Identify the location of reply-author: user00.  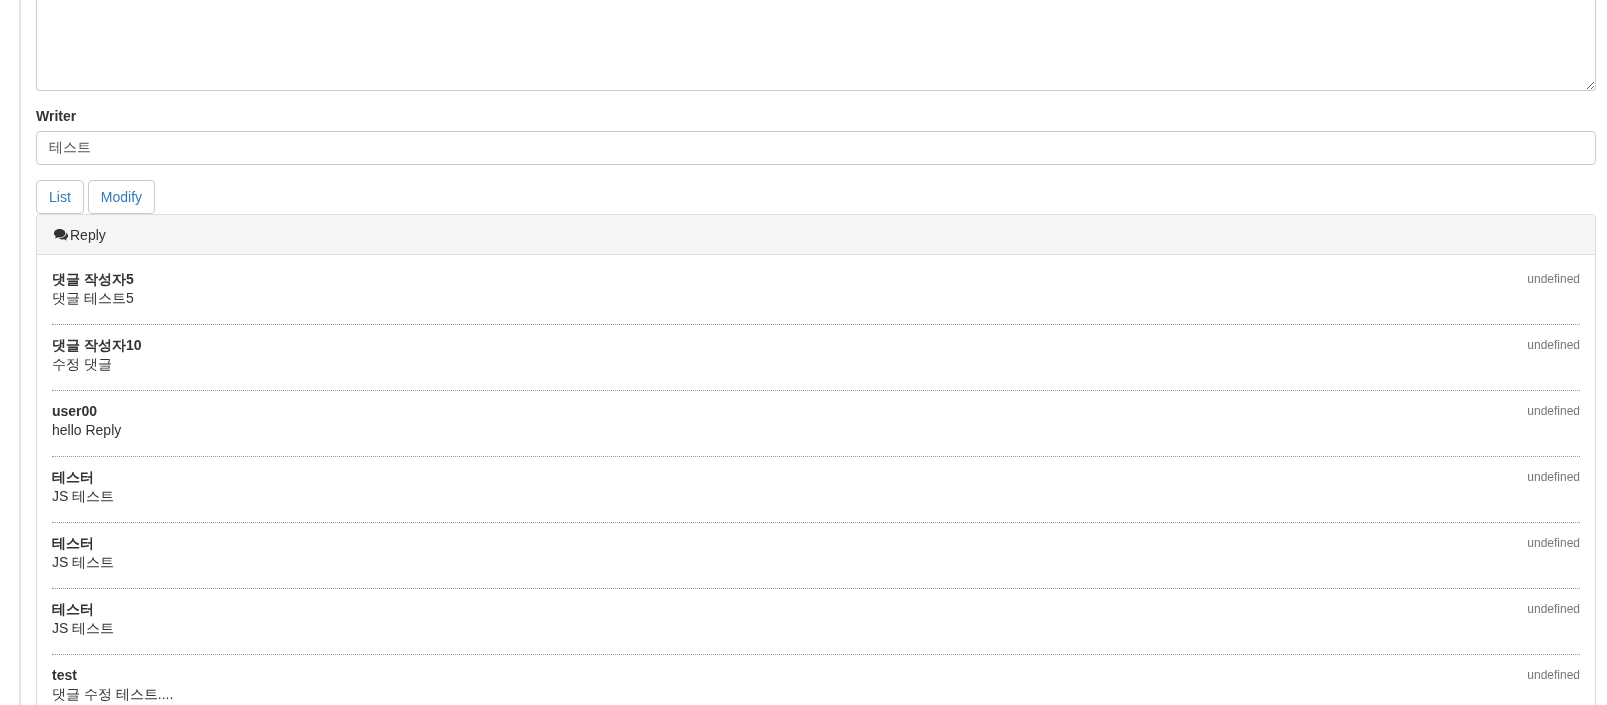
(75, 411).